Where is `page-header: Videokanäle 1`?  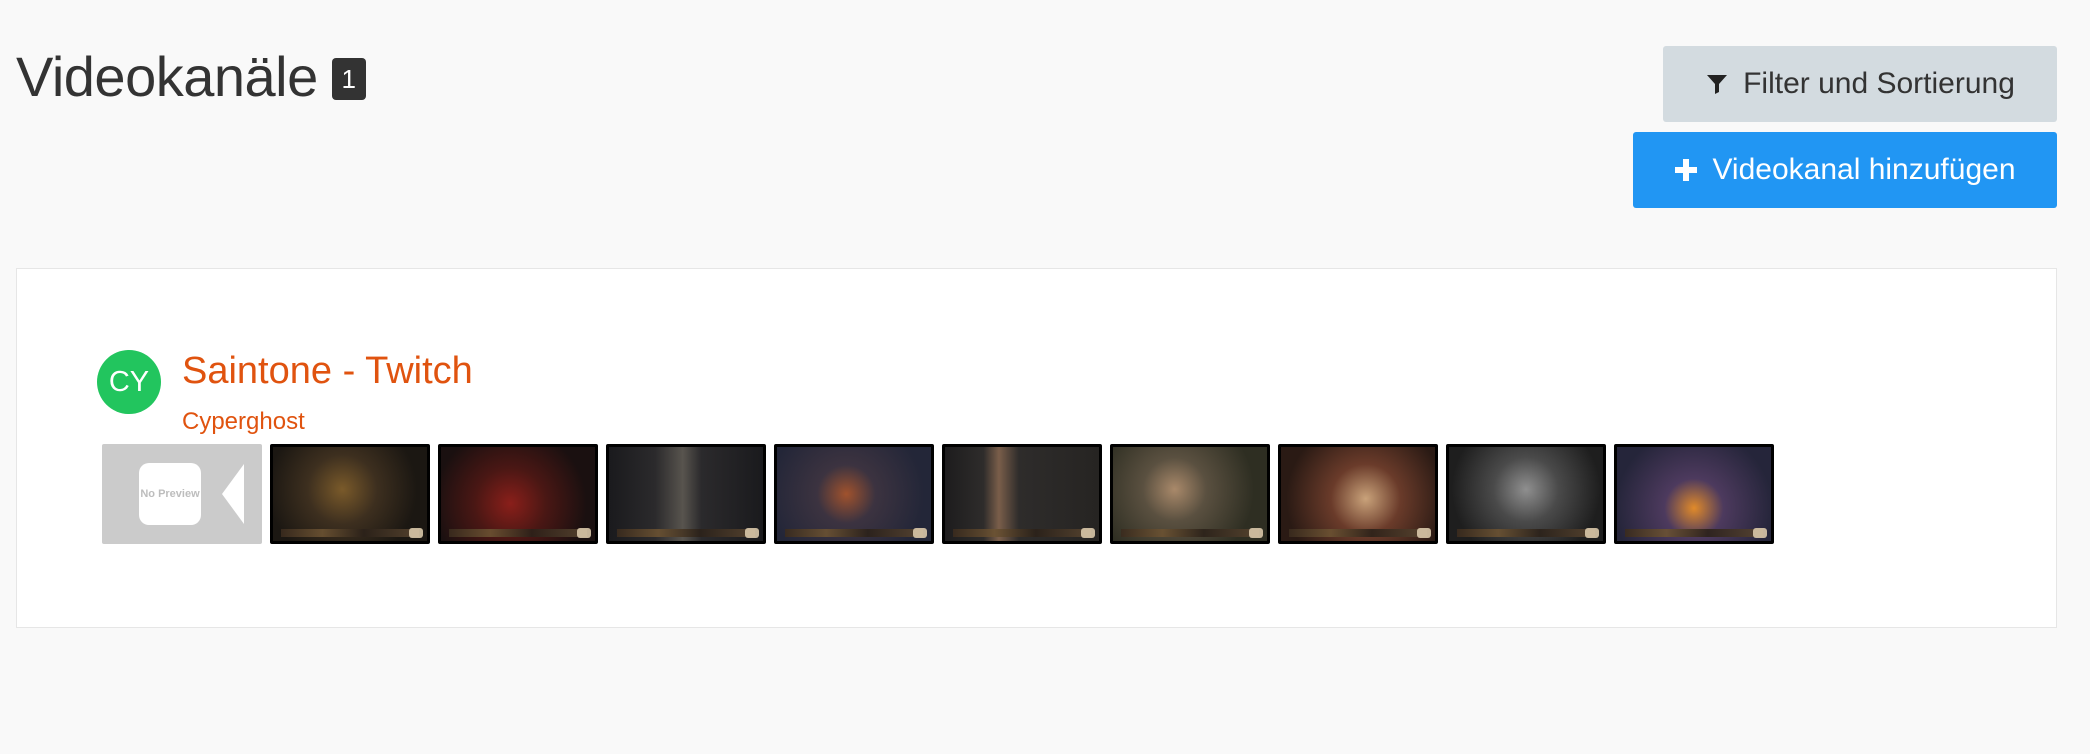 page-header: Videokanäle 1 is located at coordinates (191, 76).